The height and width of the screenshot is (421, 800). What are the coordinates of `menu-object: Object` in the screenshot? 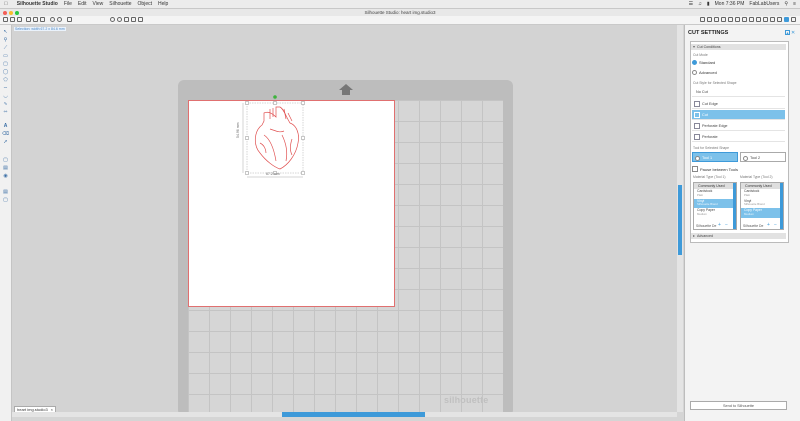 It's located at (145, 4).